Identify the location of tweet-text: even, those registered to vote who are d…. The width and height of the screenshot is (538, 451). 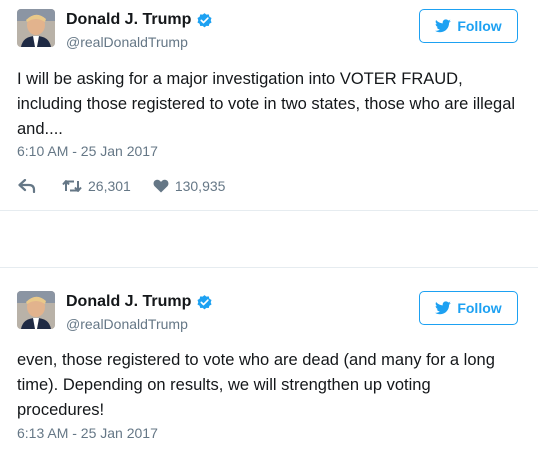
(256, 385).